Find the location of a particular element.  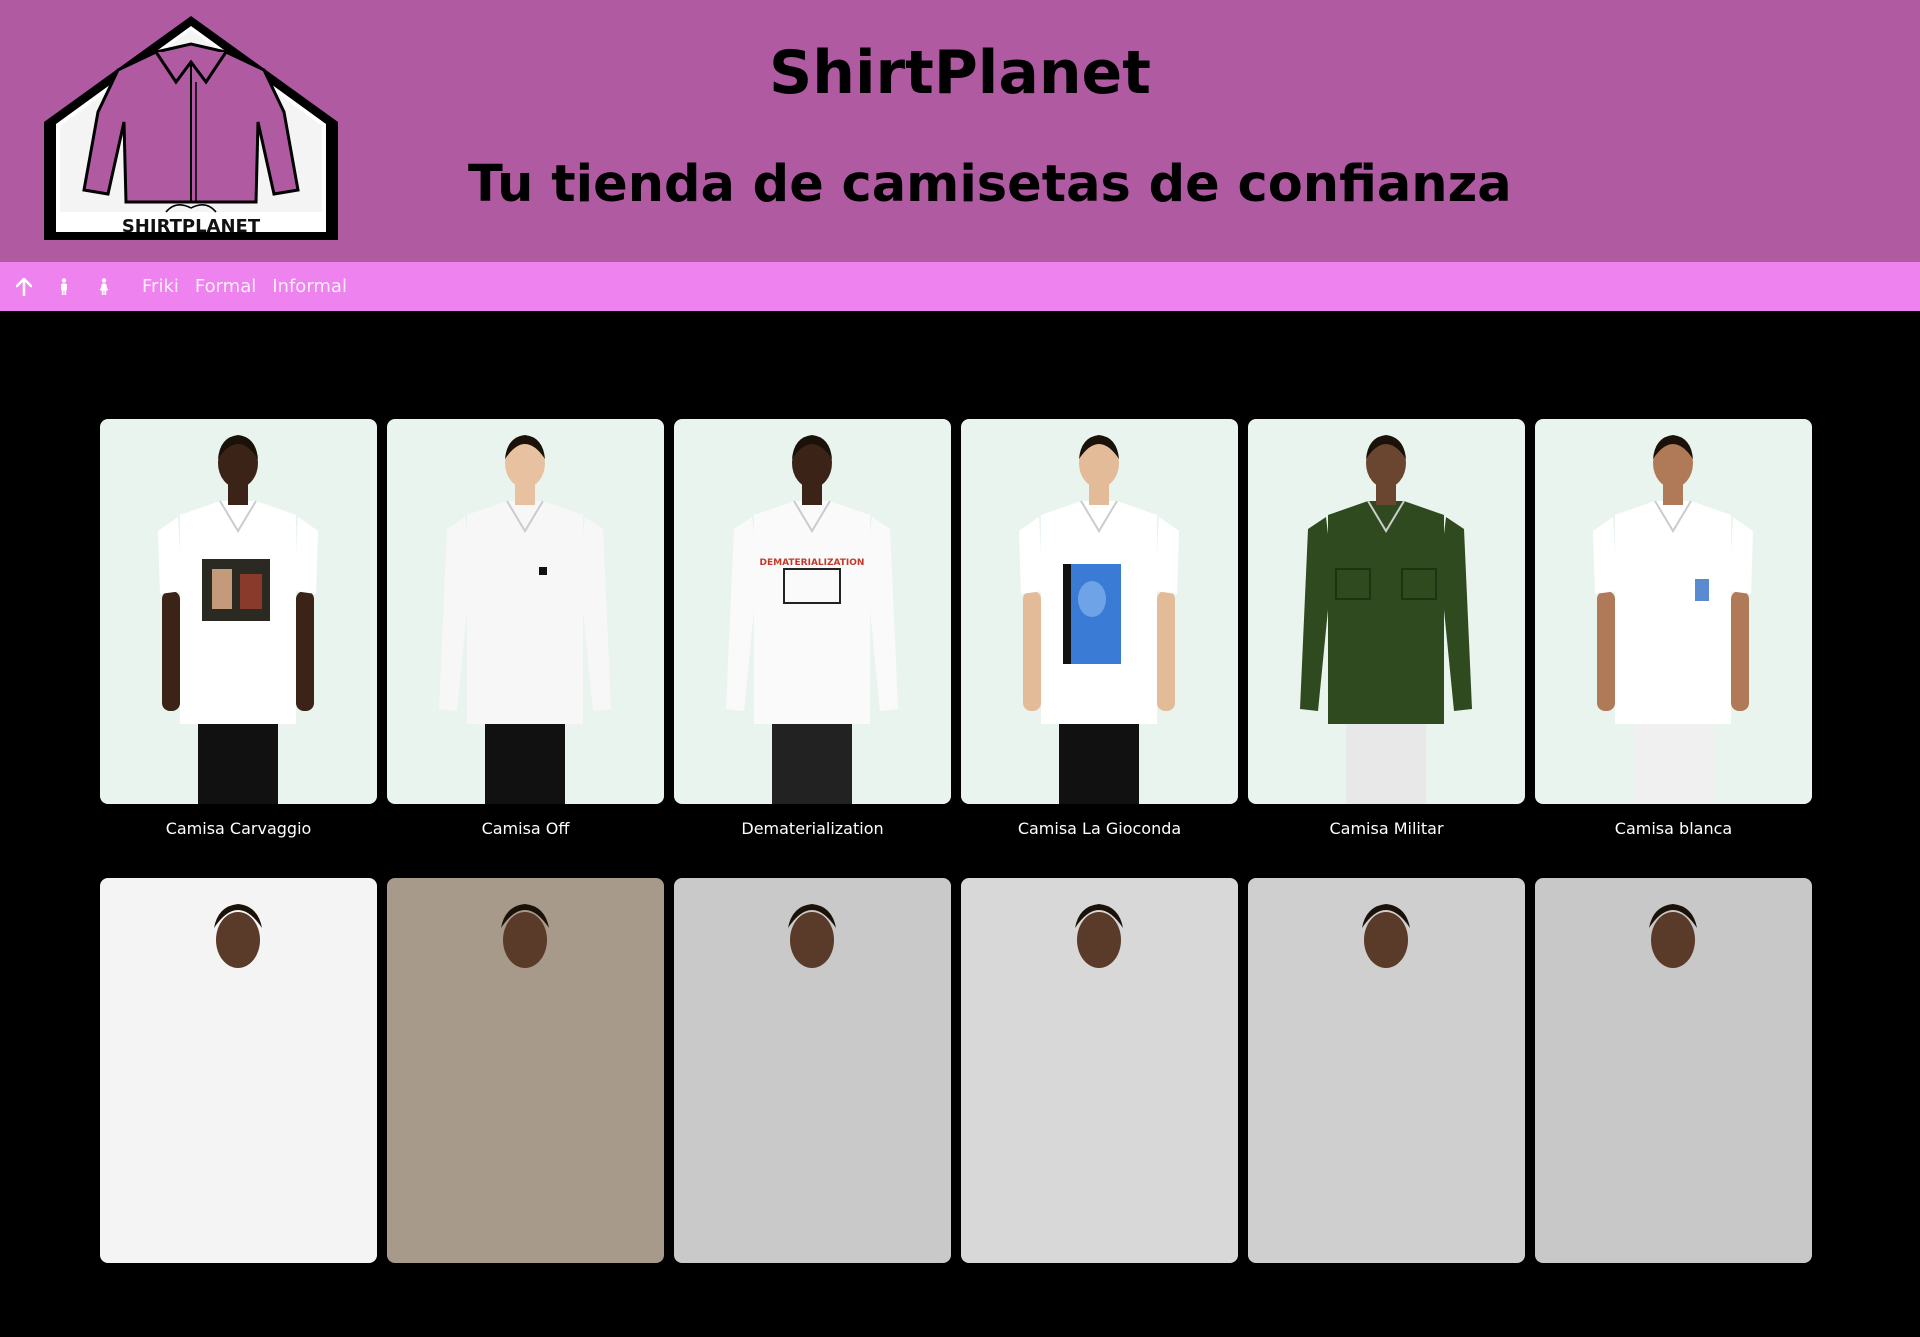

main-nav: Friki Formal Informal is located at coordinates (960, 286).